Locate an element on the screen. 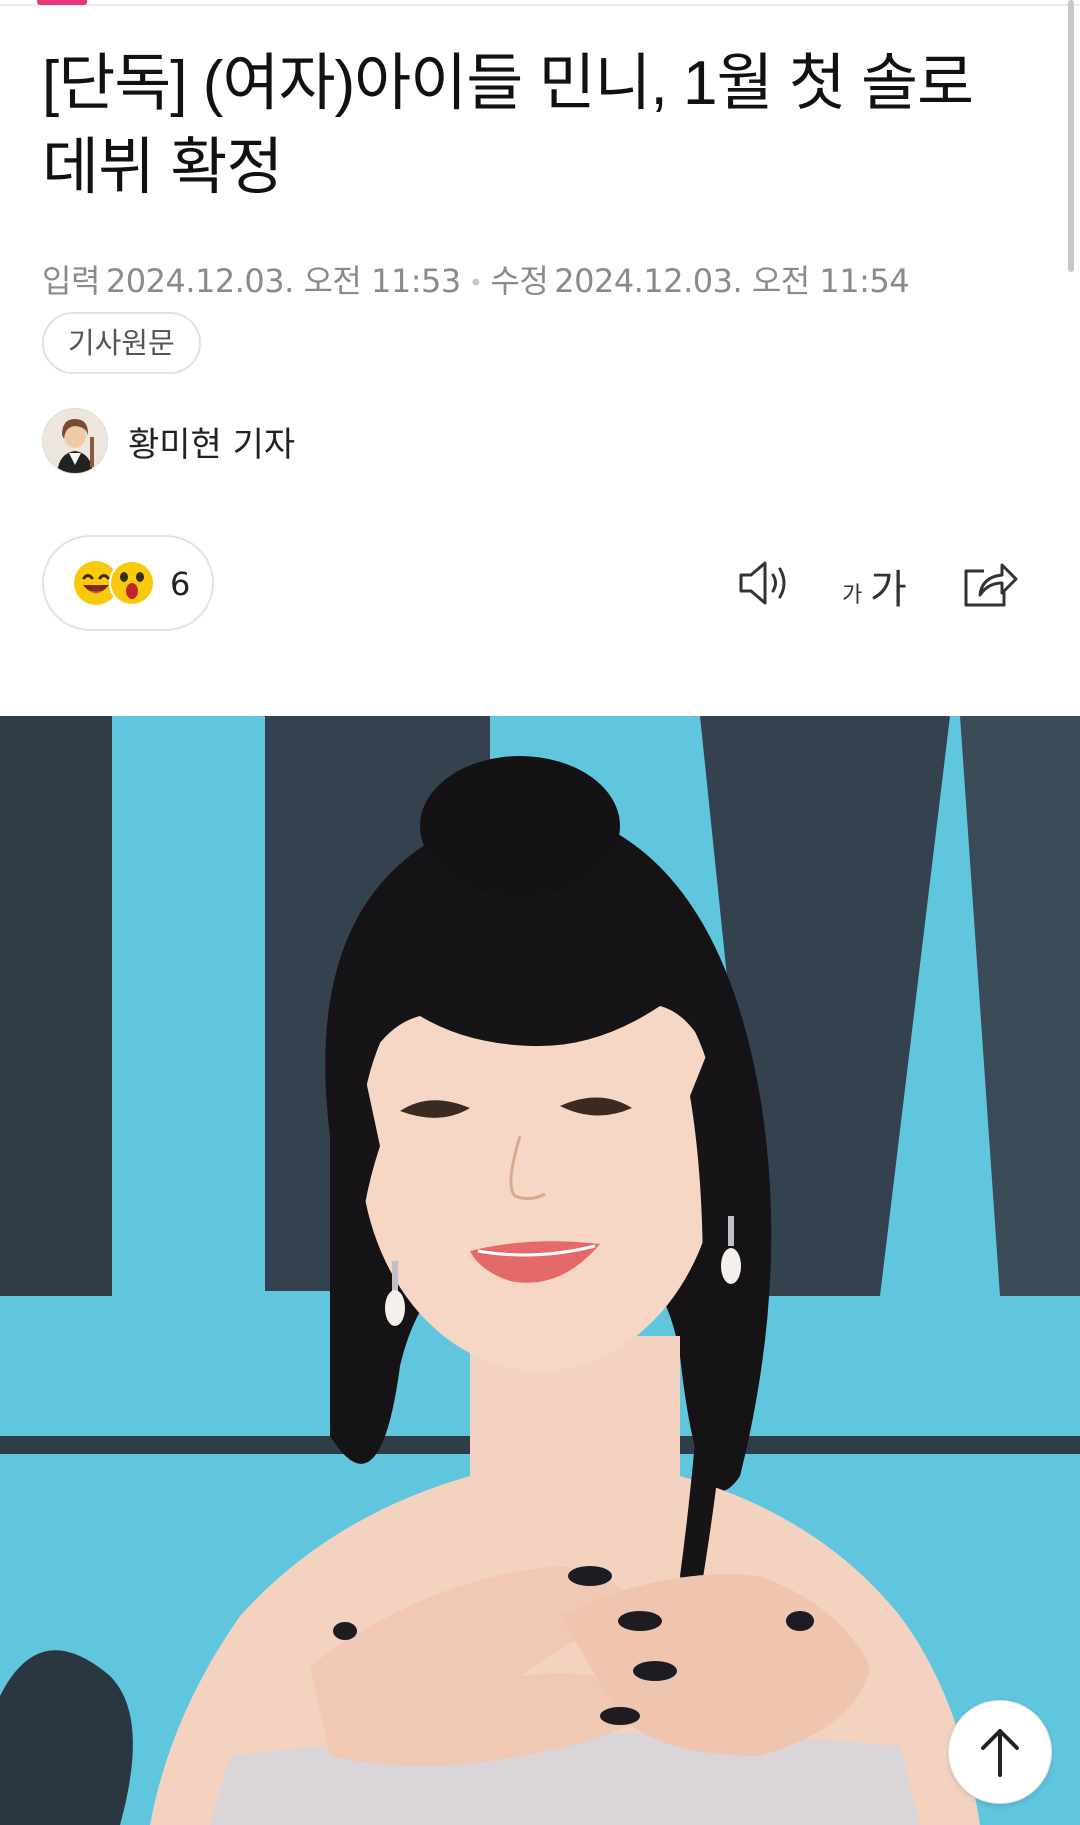  top-divider is located at coordinates (540, 5).